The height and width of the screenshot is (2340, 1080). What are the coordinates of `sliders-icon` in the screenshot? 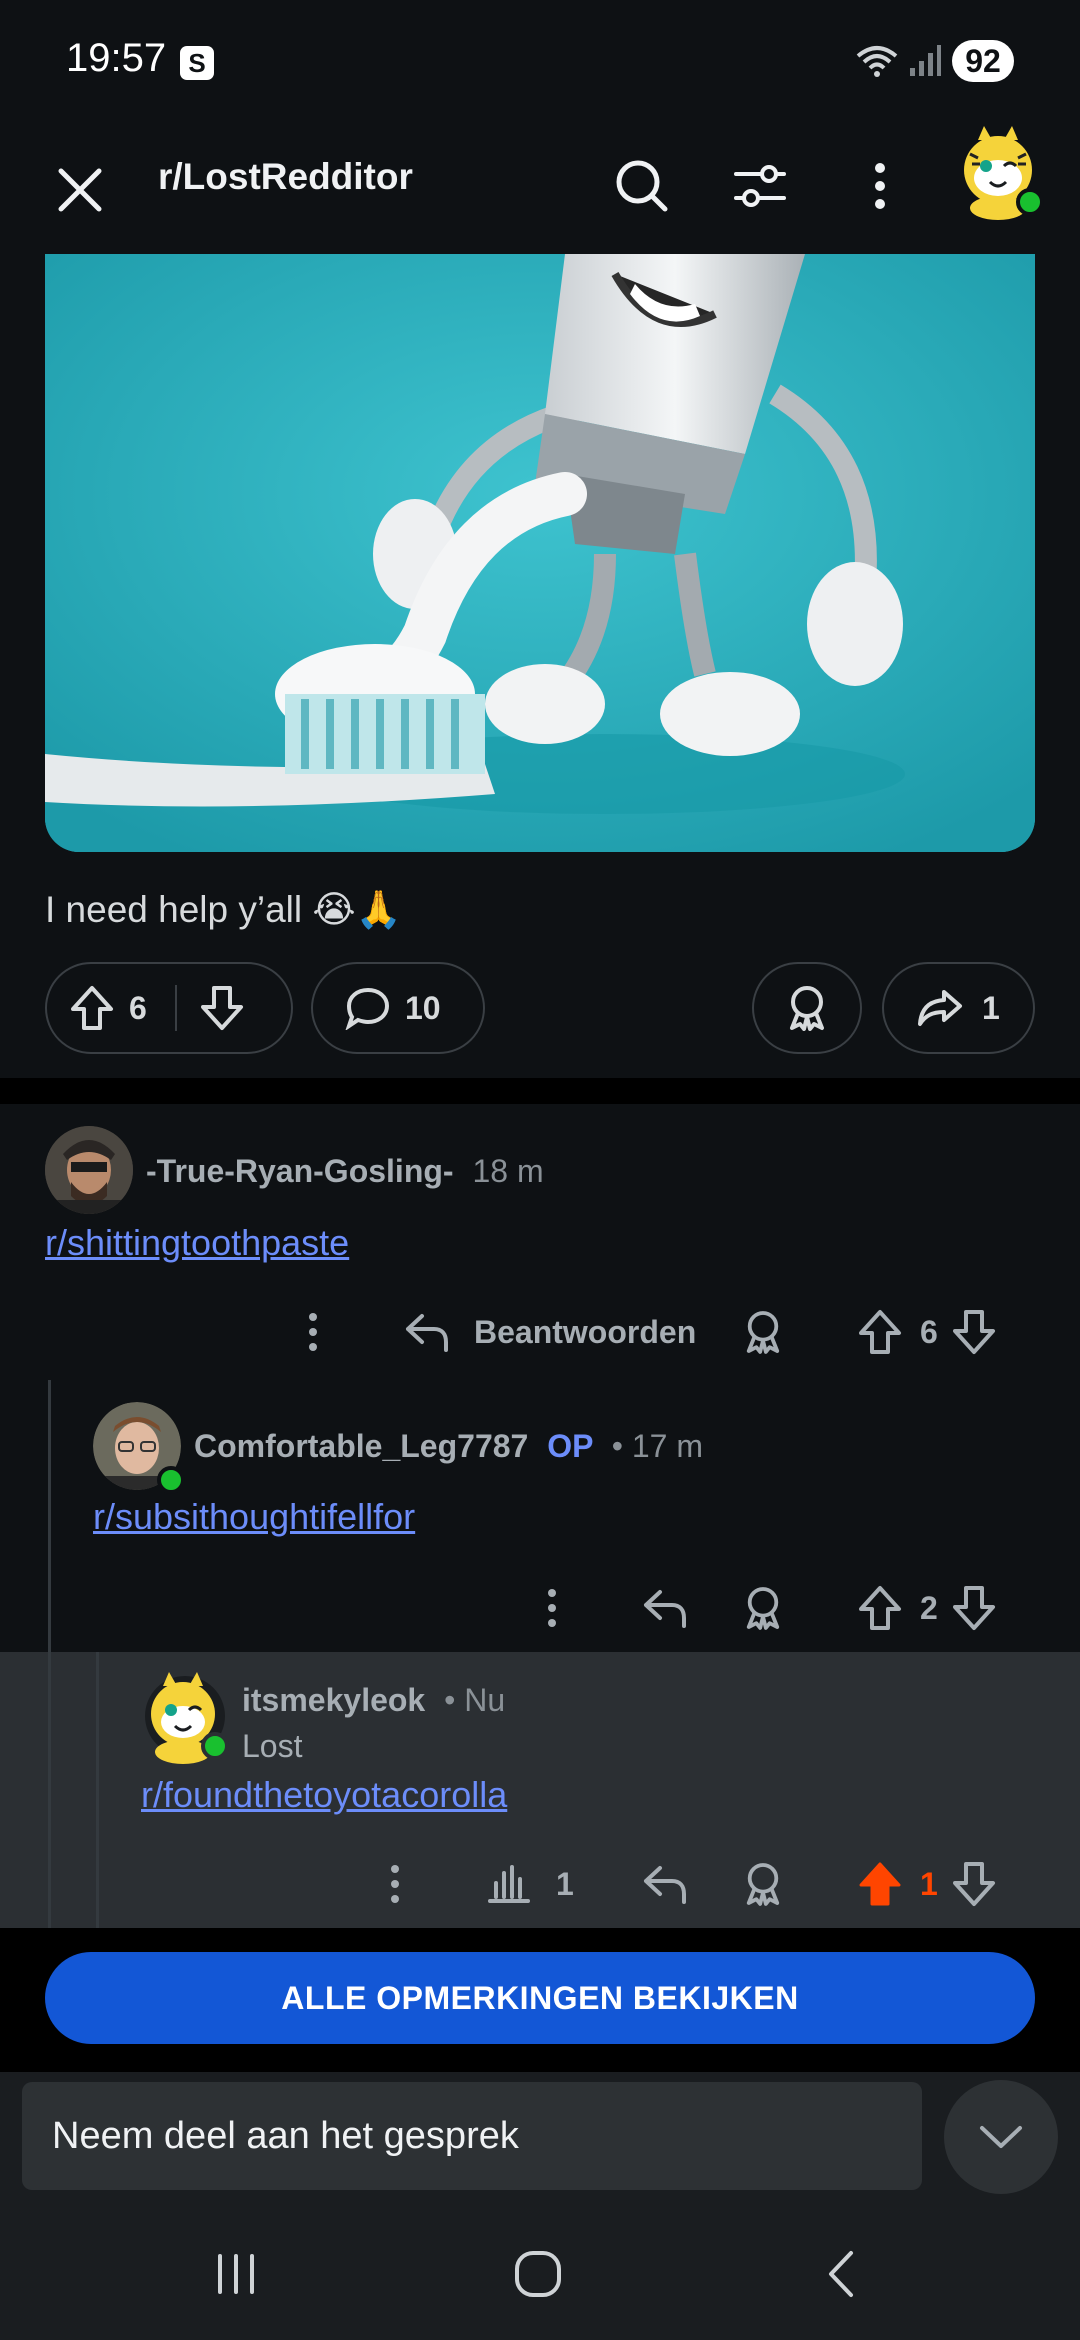 It's located at (760, 186).